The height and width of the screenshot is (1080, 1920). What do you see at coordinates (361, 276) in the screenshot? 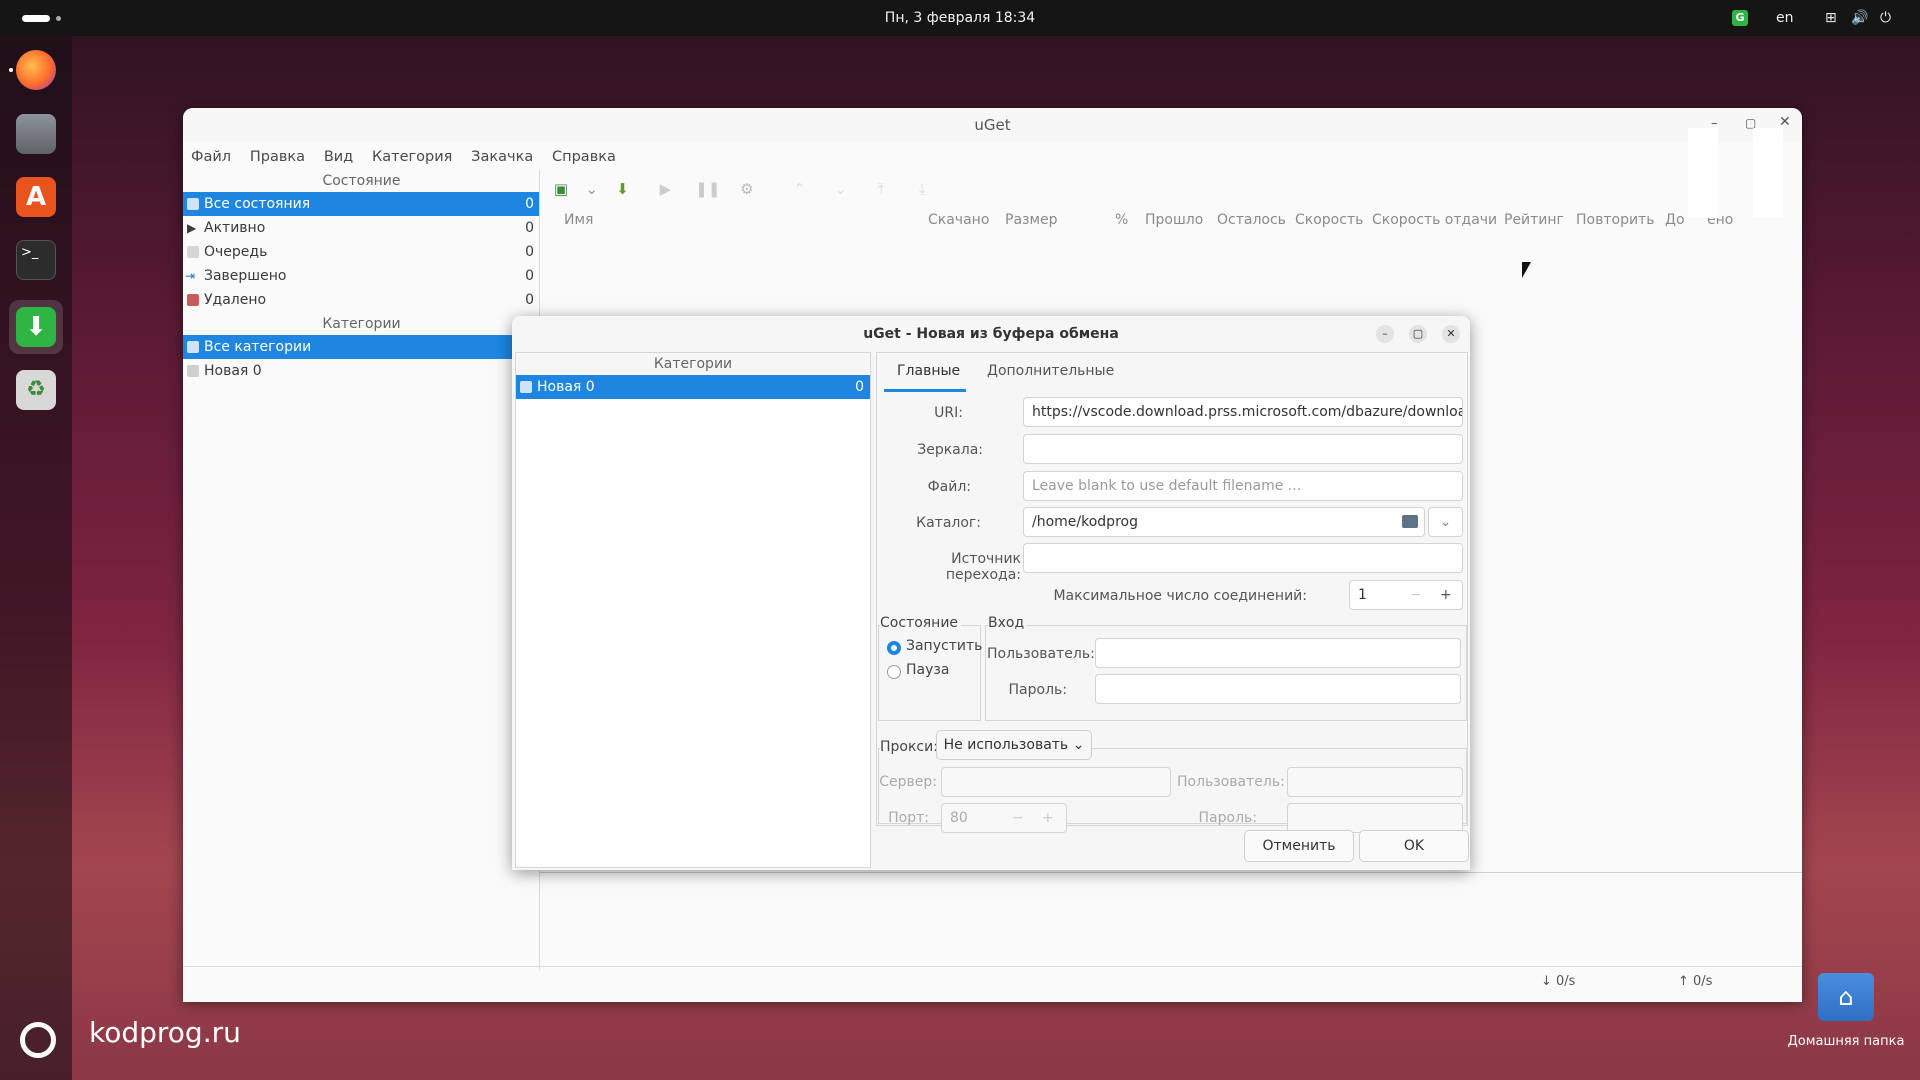
I see `state-finished: ⇥ Завершено 0` at bounding box center [361, 276].